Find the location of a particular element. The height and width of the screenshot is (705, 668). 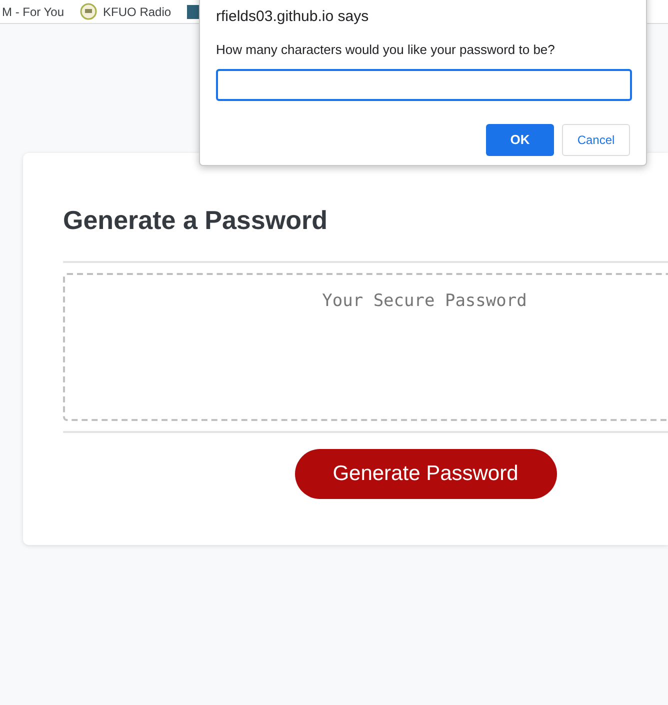

generate-password-button: Generate Password is located at coordinates (425, 474).